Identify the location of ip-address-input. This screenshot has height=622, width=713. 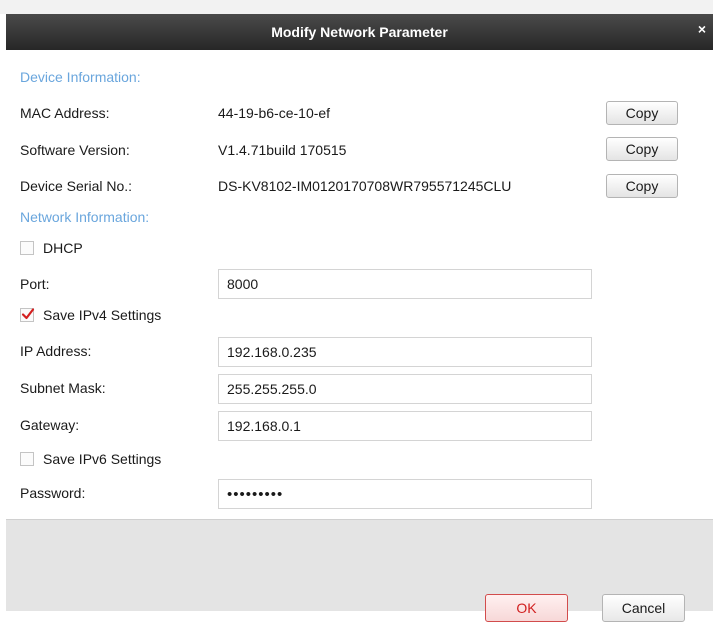
(405, 352).